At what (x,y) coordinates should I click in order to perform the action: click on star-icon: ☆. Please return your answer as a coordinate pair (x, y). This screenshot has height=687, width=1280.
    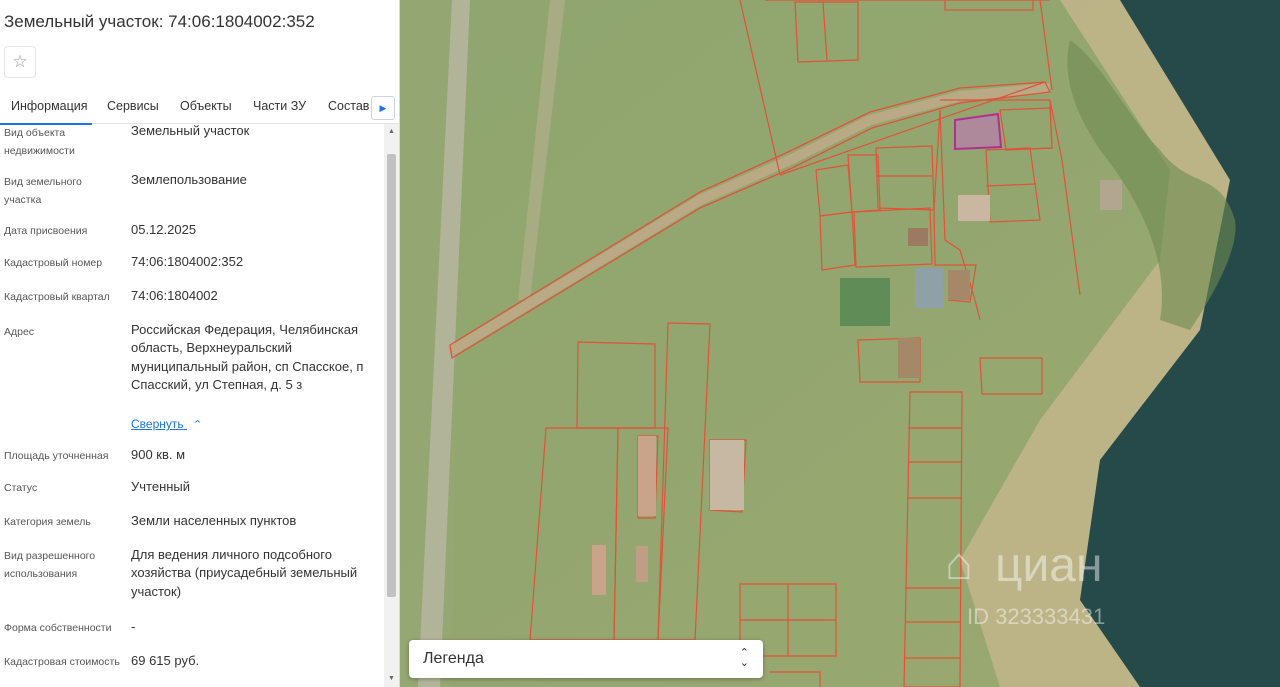
    Looking at the image, I should click on (20, 61).